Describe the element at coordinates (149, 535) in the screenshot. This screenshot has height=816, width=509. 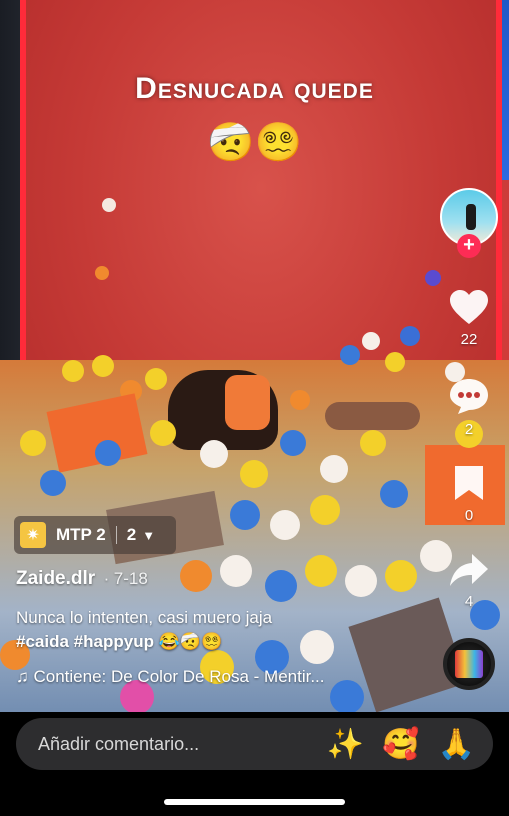
I see `chevron-down-icon: ▼` at that location.